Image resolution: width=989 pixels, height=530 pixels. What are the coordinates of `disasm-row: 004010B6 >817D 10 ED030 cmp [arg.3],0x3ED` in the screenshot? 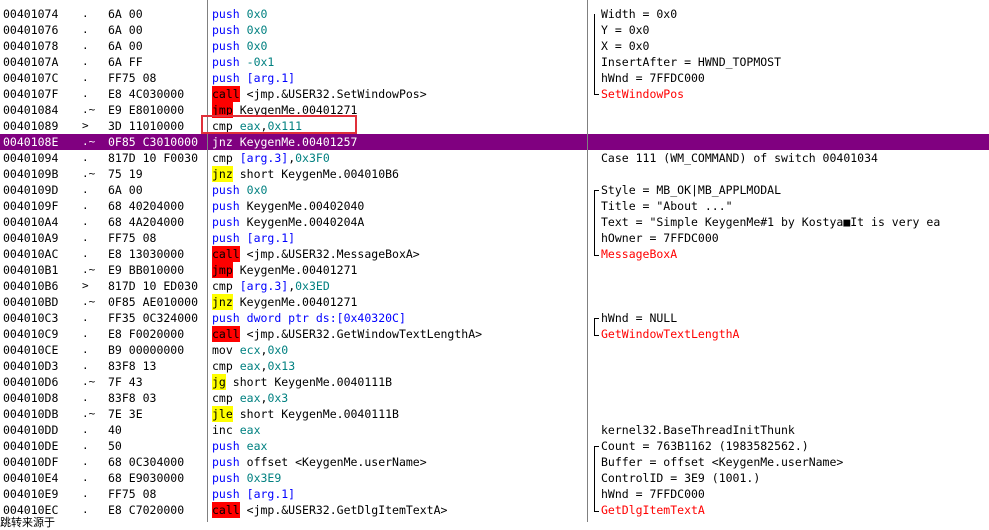 It's located at (494, 286).